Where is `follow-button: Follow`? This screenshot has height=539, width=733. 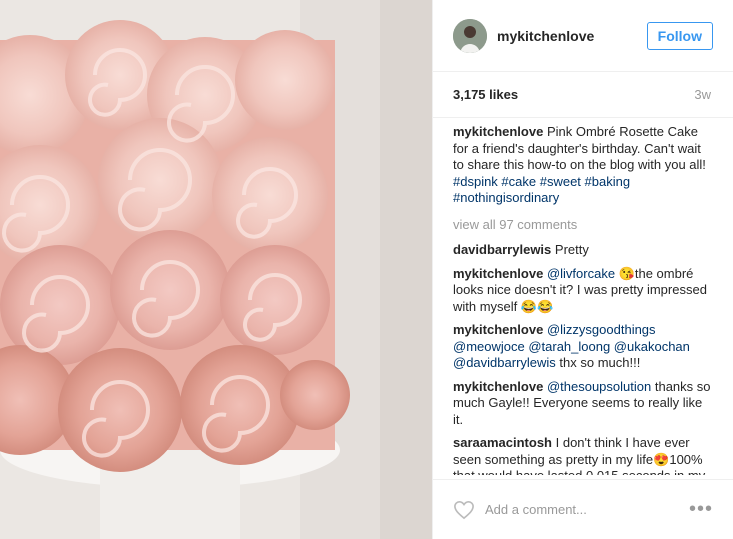 follow-button: Follow is located at coordinates (679, 35).